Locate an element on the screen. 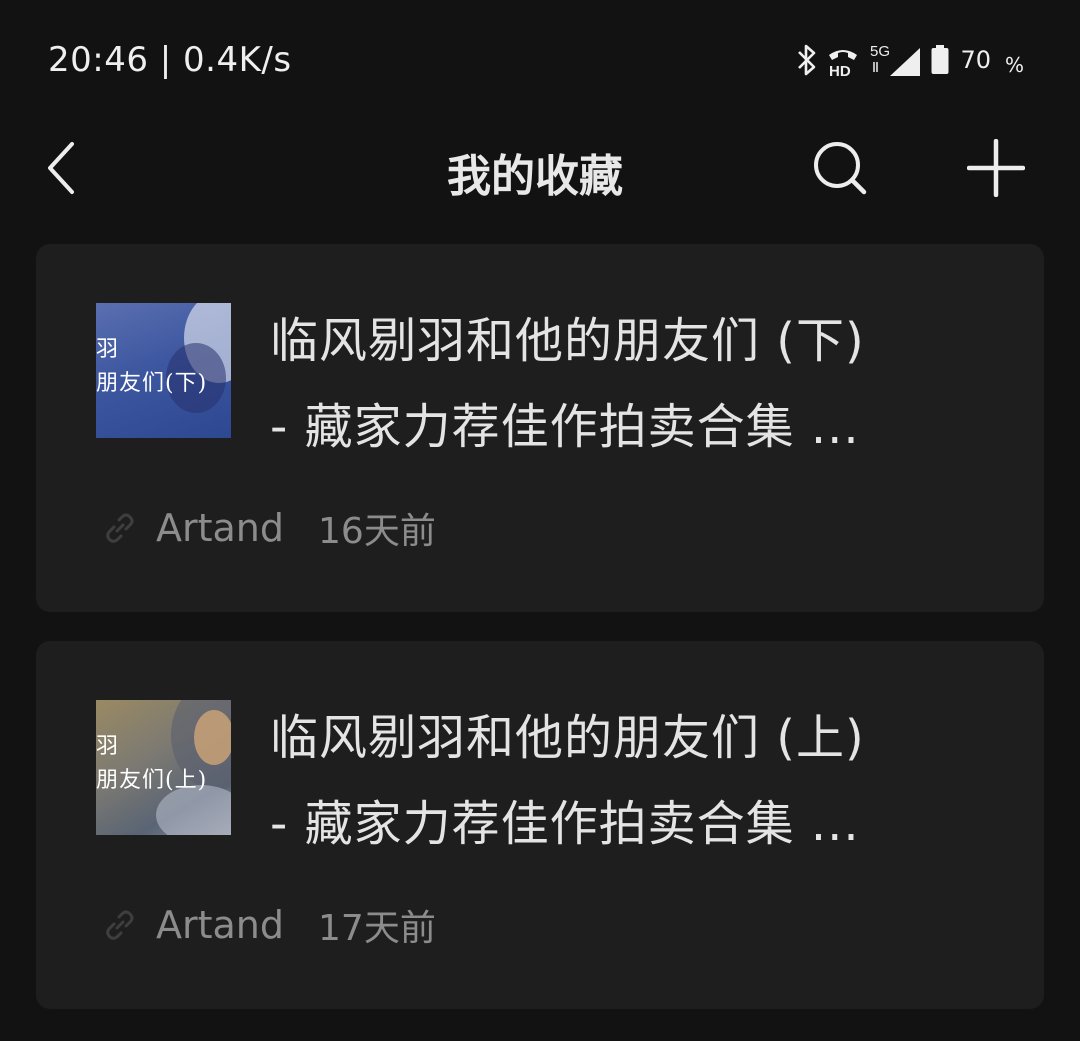  saved-time: 17天前 is located at coordinates (377, 928).